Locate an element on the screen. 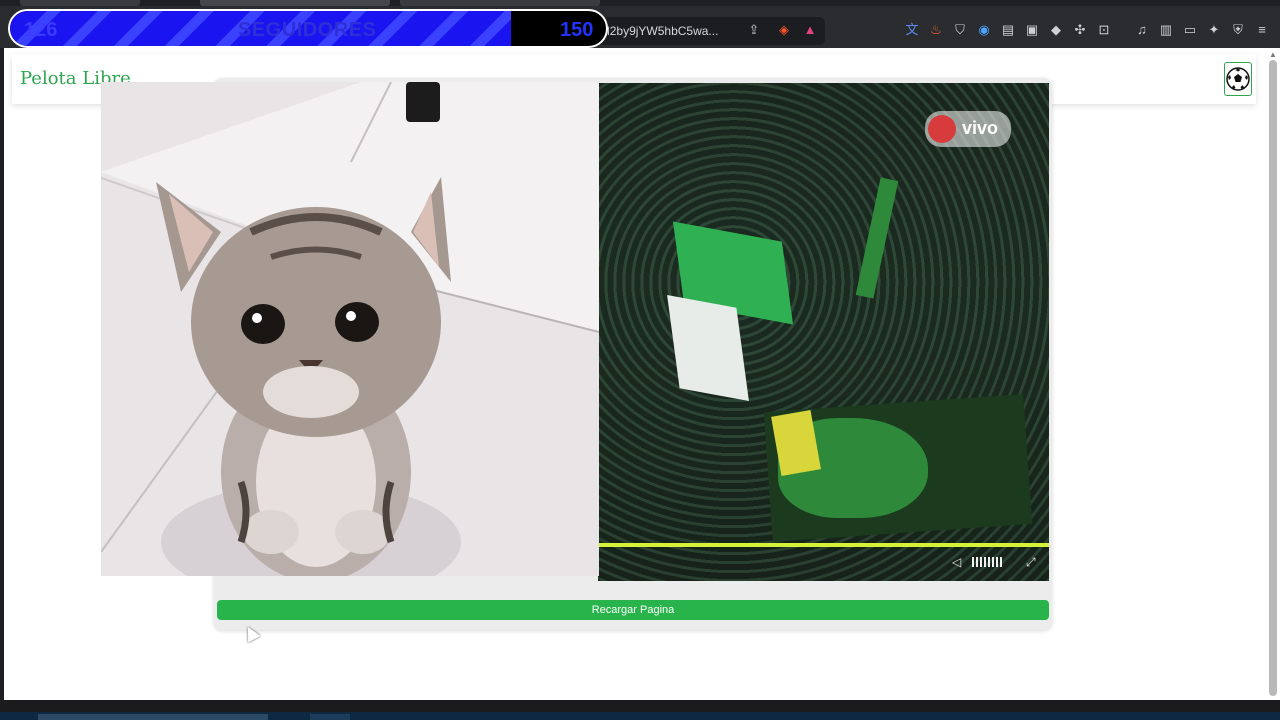 The height and width of the screenshot is (720, 1280). share-icon: ⇪ is located at coordinates (754, 30).